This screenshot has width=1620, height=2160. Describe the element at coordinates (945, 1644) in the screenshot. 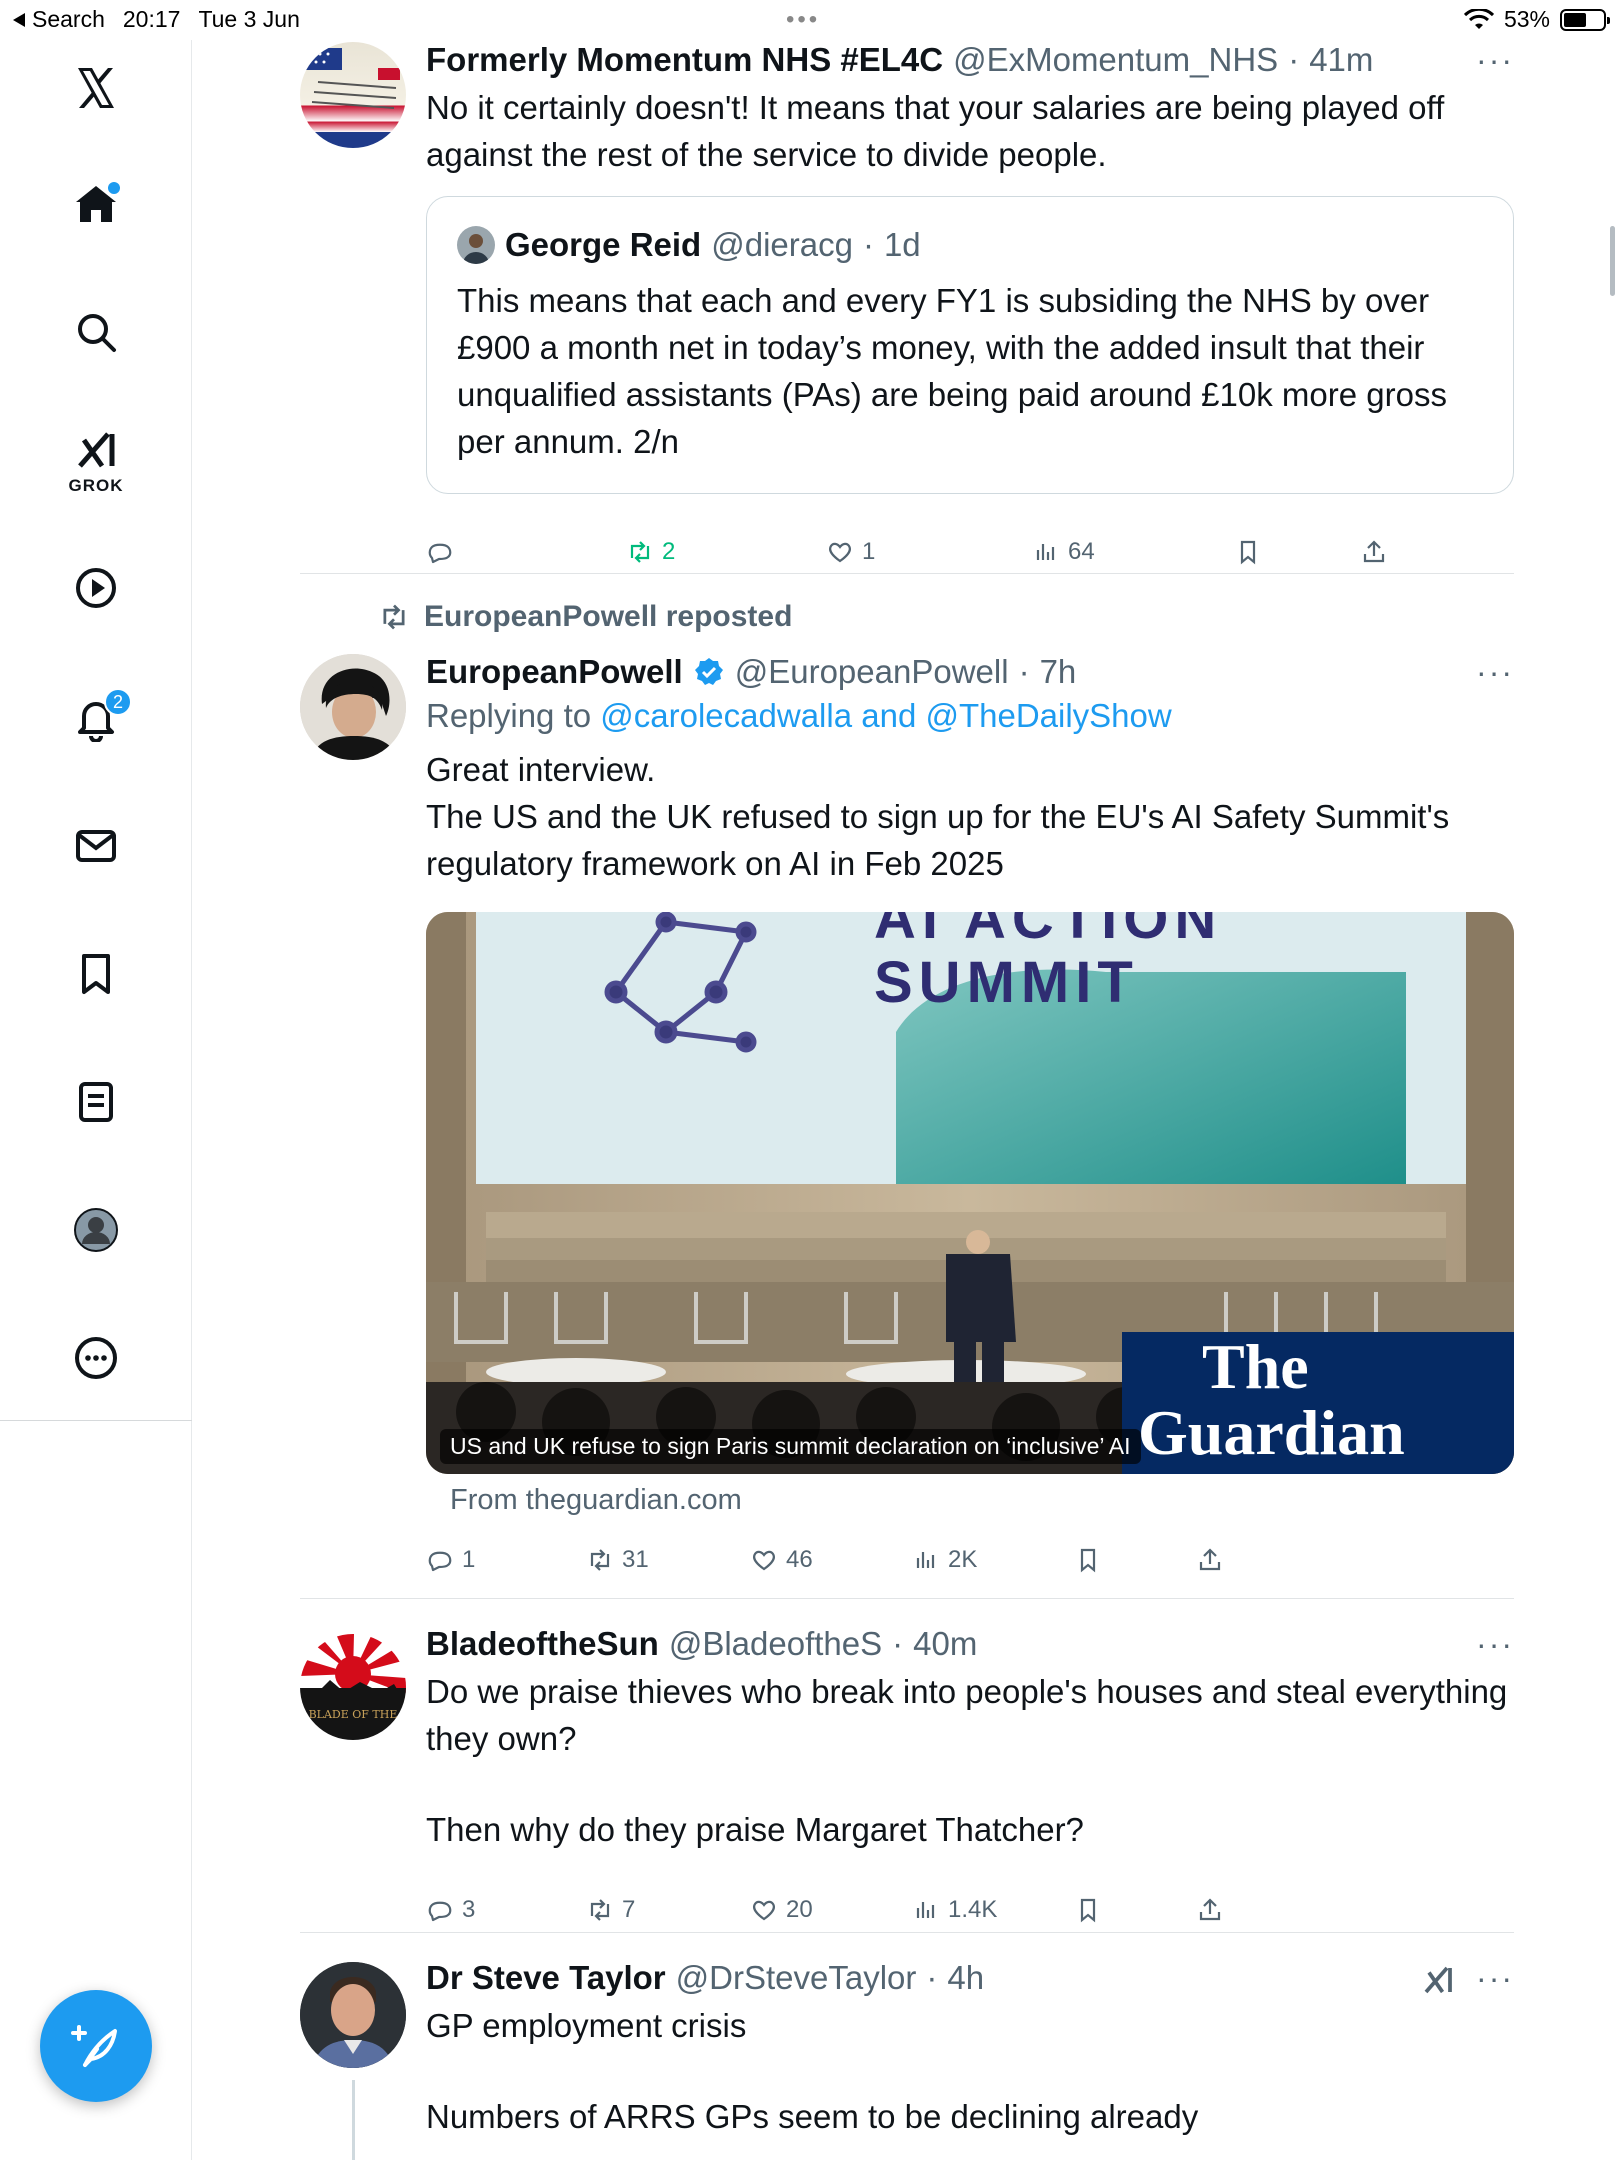

I see `post-time: 40m` at that location.